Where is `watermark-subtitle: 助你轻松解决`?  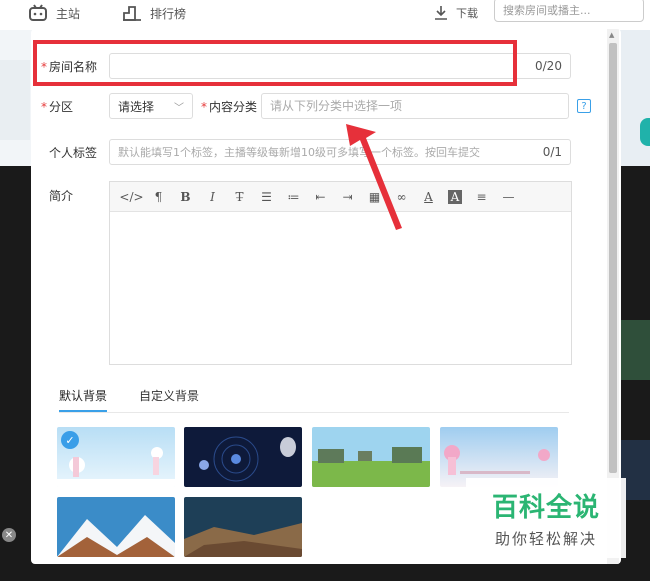
watermark-subtitle: 助你轻松解决 is located at coordinates (545, 539).